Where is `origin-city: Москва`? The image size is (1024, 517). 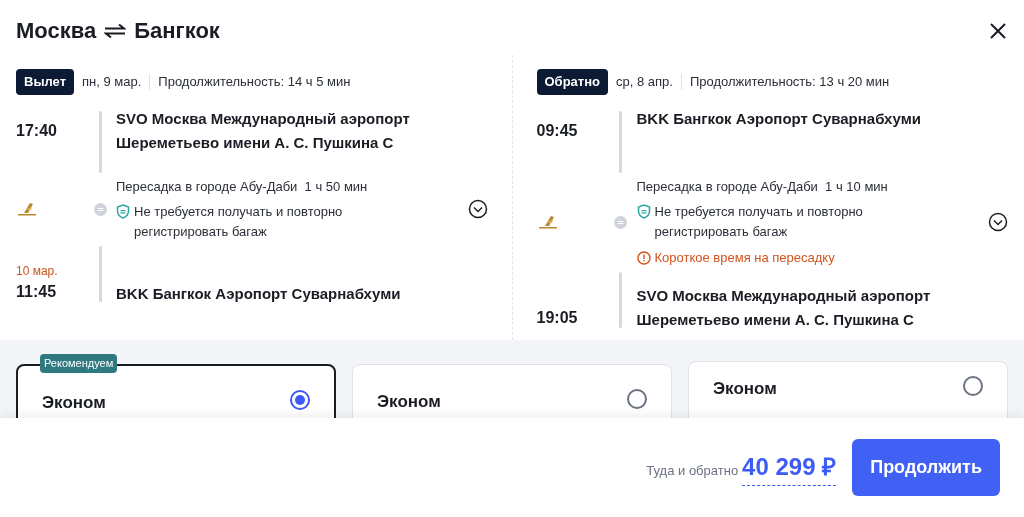 origin-city: Москва is located at coordinates (56, 31).